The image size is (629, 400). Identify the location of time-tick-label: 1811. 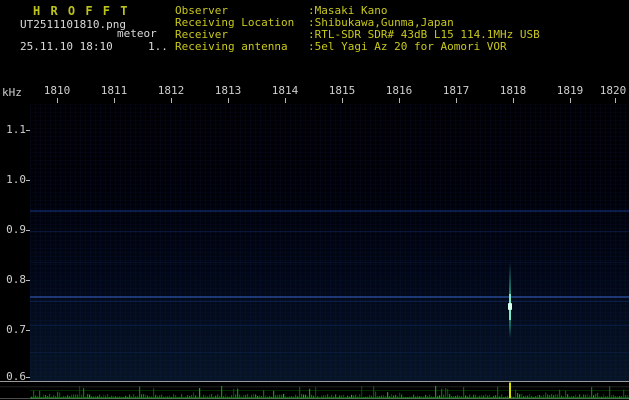
(114, 90).